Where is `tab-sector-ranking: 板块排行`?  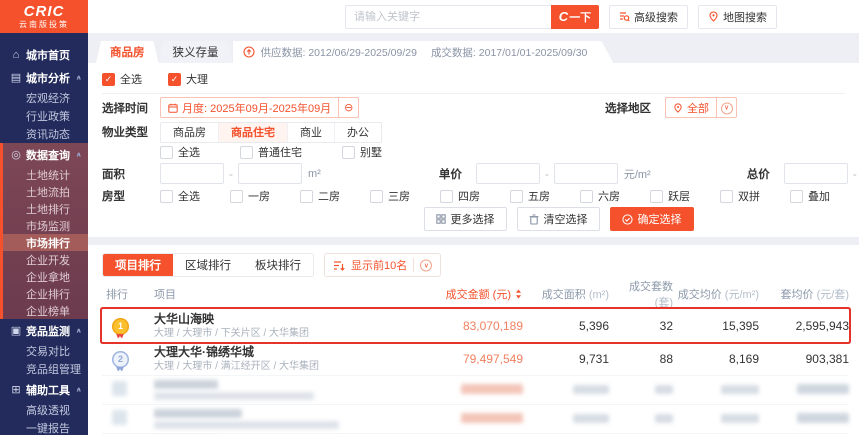 tab-sector-ranking: 板块排行 is located at coordinates (278, 265).